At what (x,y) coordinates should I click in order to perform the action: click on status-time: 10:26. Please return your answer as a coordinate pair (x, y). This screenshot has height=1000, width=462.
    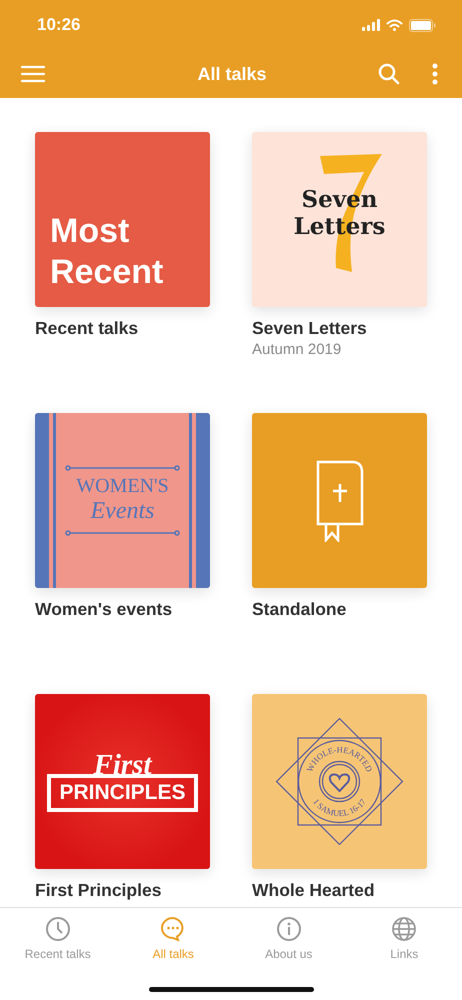
    Looking at the image, I should click on (58, 25).